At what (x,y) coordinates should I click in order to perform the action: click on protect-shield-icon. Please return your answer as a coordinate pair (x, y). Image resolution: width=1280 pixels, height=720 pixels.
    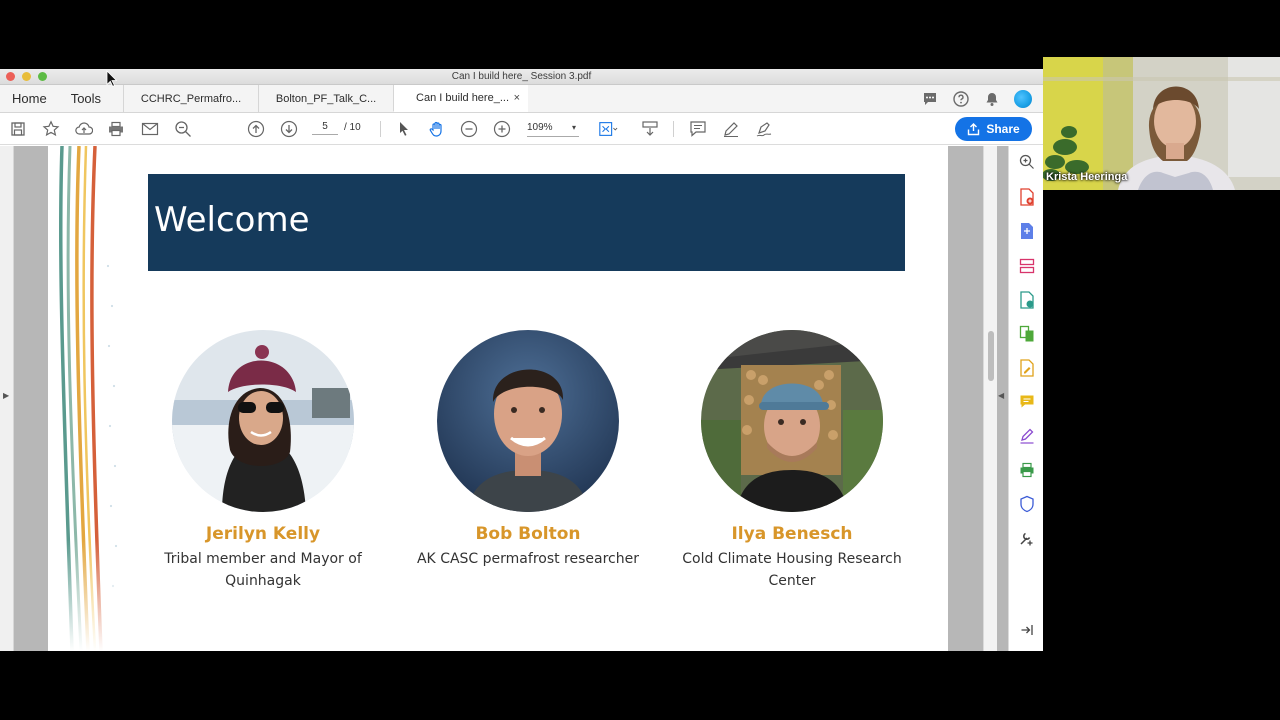
    Looking at the image, I should click on (1027, 504).